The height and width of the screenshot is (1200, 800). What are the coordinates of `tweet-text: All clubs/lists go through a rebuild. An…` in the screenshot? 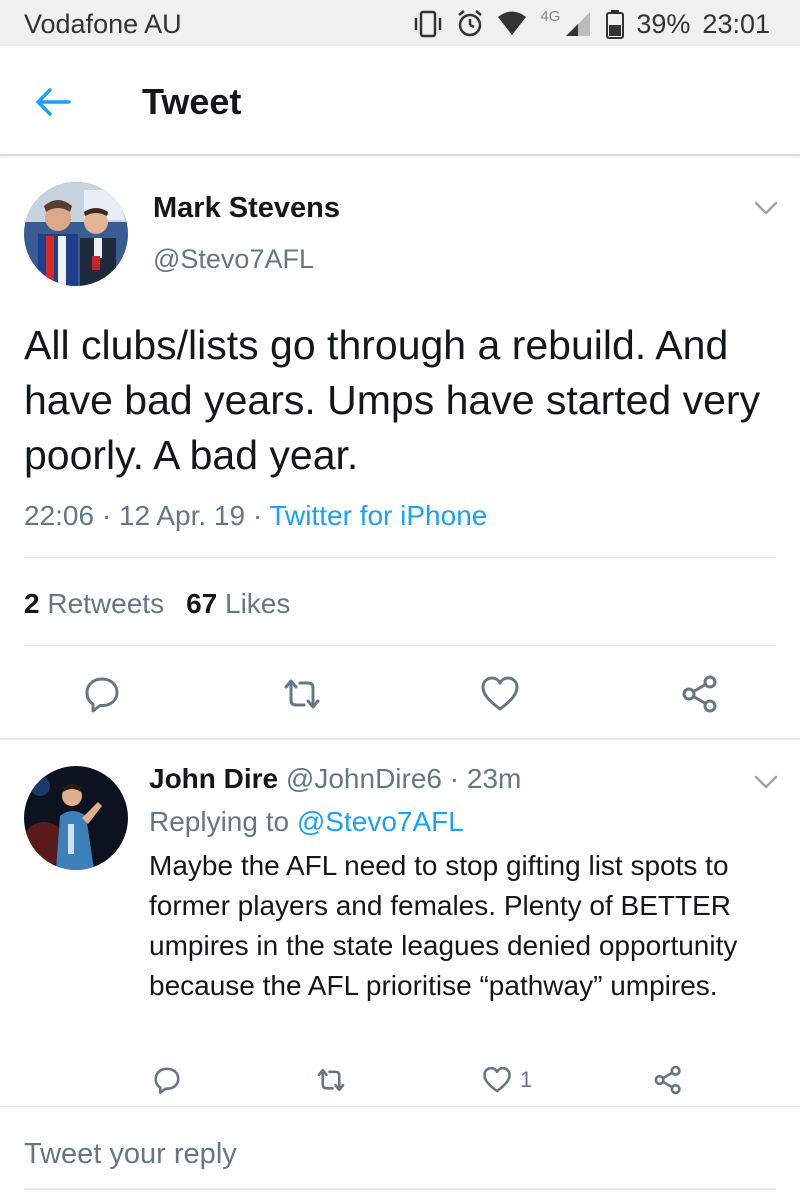 It's located at (392, 400).